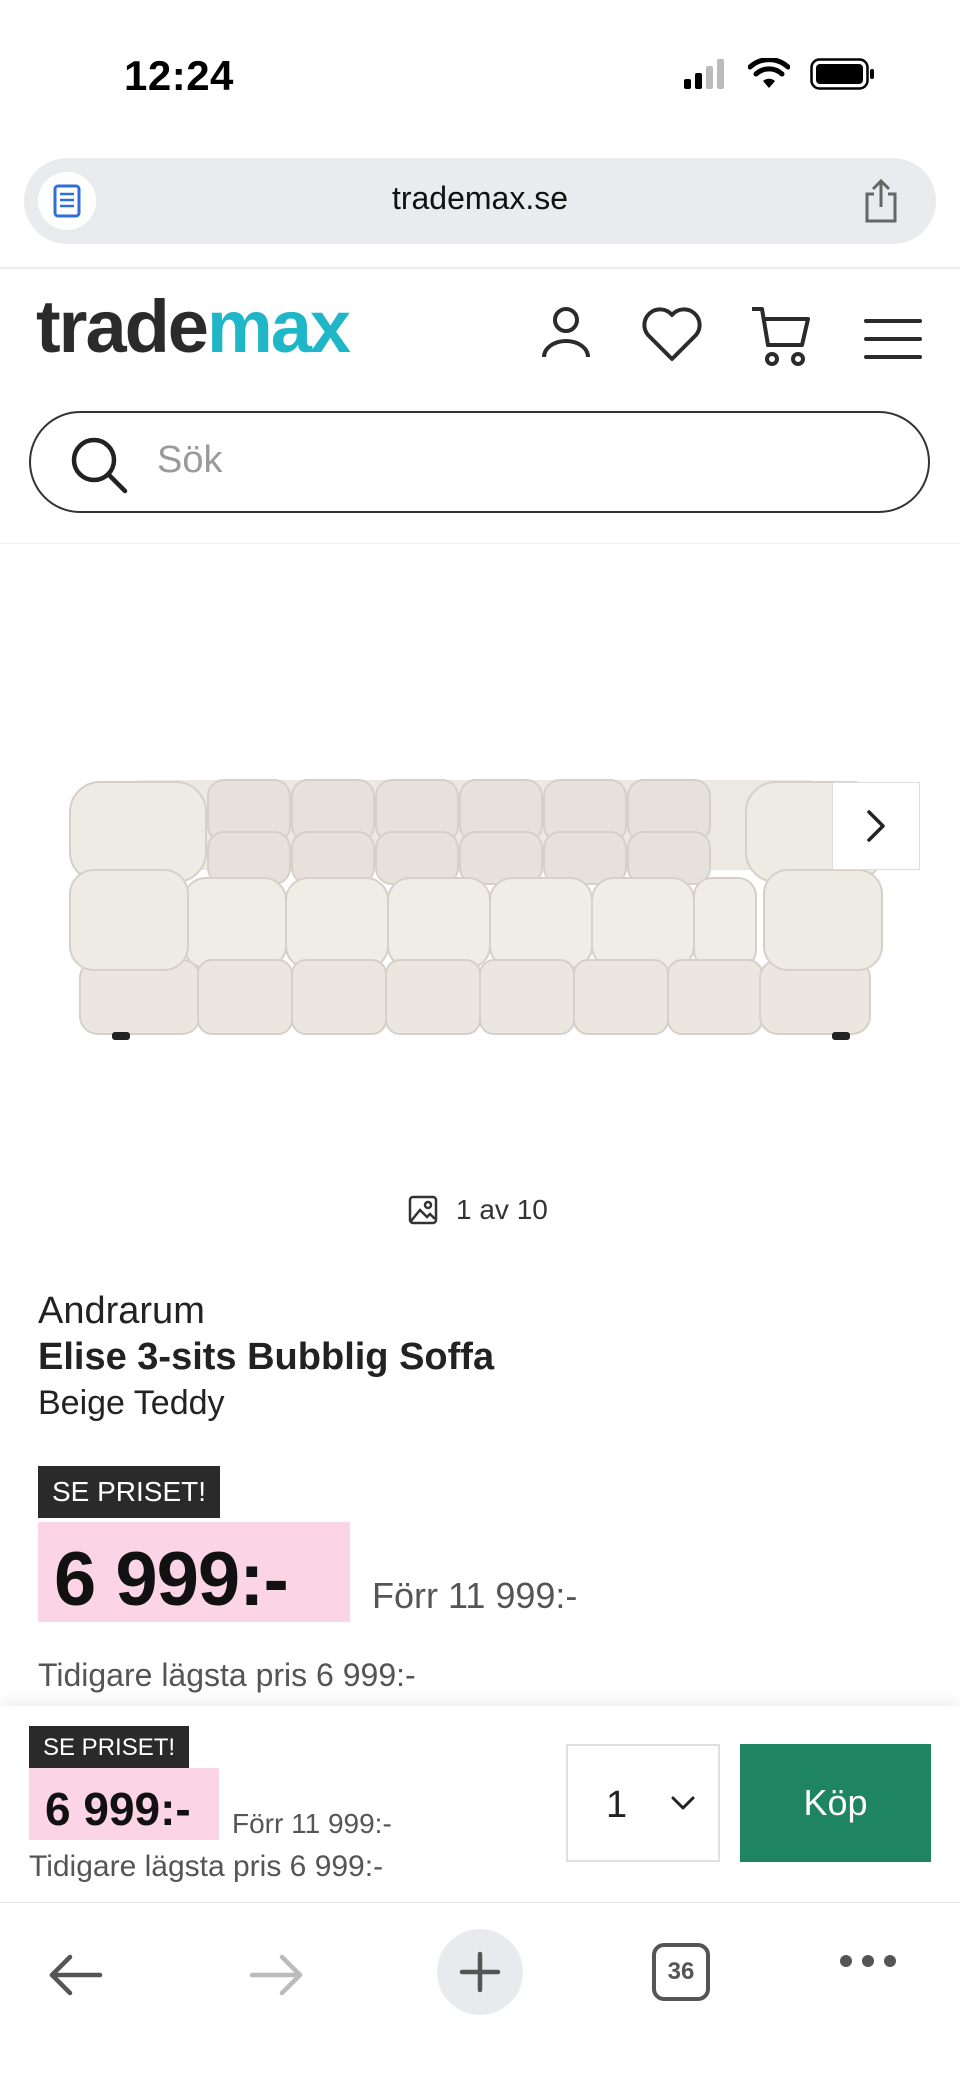  Describe the element at coordinates (266, 1357) in the screenshot. I see `product-title: Elise 3-sits Bubblig Soffa` at that location.